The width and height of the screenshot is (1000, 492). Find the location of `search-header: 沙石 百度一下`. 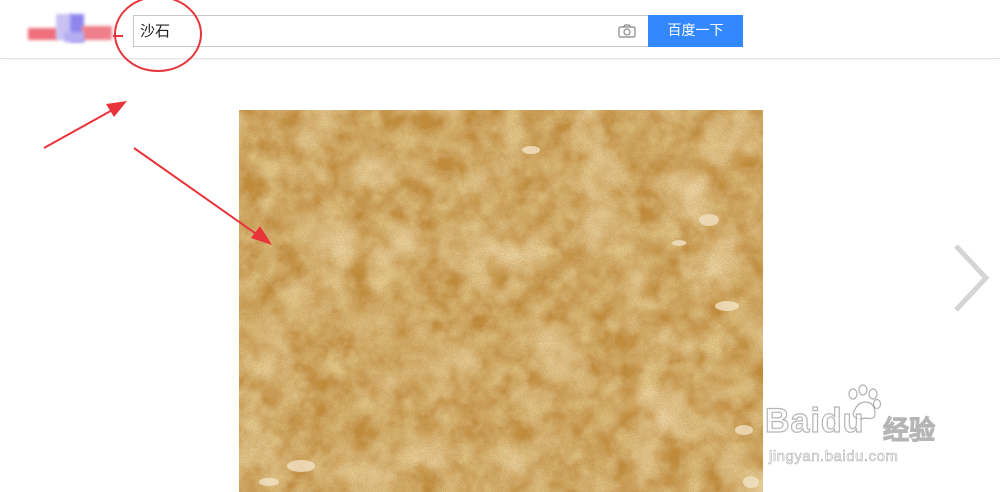

search-header: 沙石 百度一下 is located at coordinates (500, 29).